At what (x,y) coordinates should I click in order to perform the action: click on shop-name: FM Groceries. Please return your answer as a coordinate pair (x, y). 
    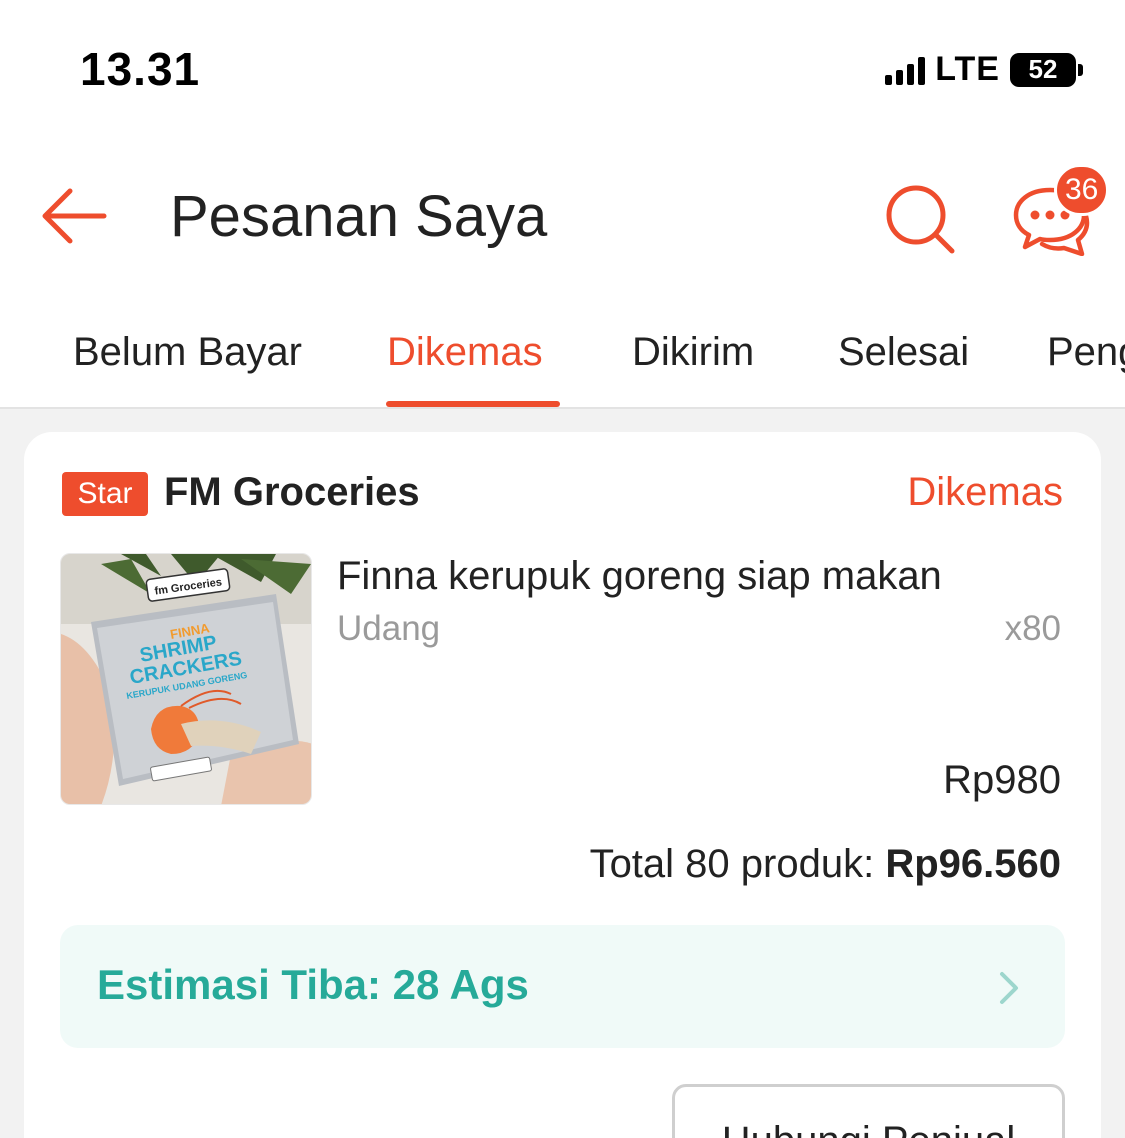
    Looking at the image, I should click on (292, 492).